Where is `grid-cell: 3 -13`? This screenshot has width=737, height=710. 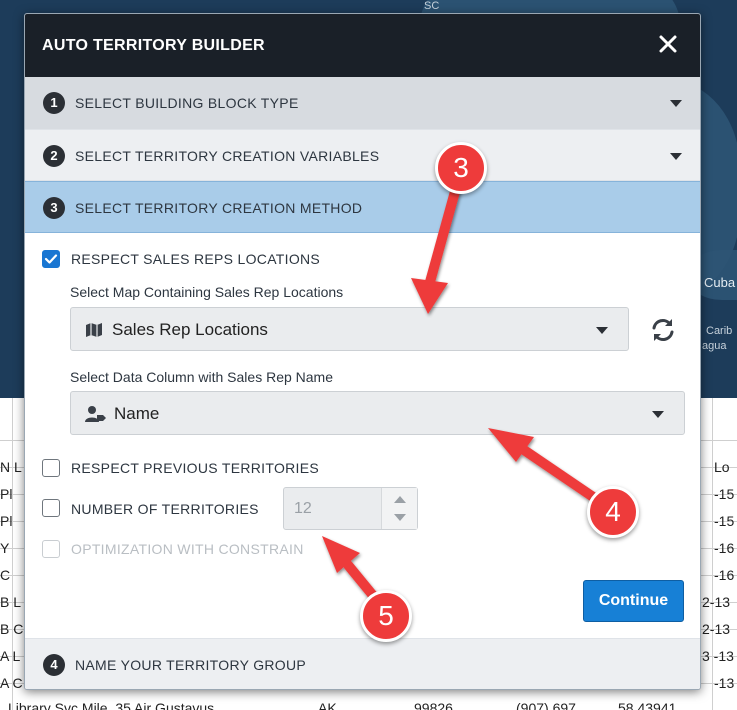 grid-cell: 3 -13 is located at coordinates (718, 656).